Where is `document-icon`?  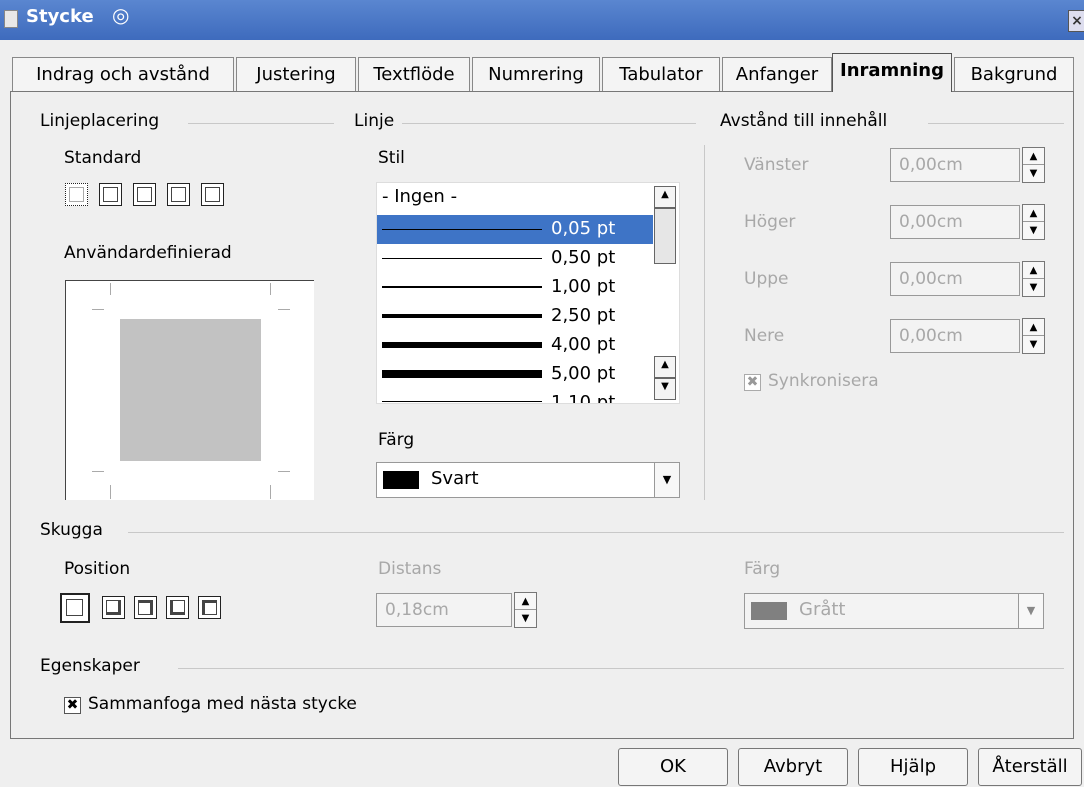 document-icon is located at coordinates (11, 19).